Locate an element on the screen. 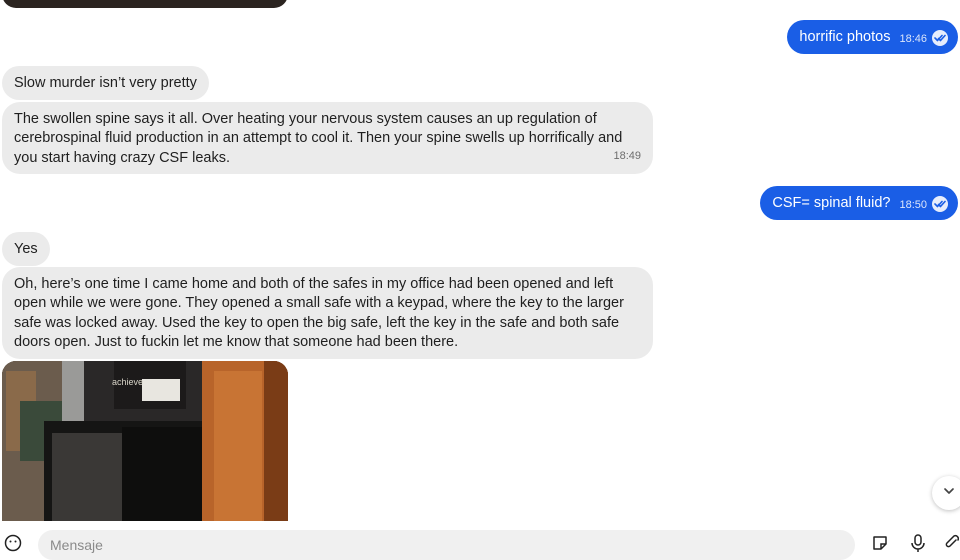 The height and width of the screenshot is (560, 960). message-time: 18:46 is located at coordinates (913, 39).